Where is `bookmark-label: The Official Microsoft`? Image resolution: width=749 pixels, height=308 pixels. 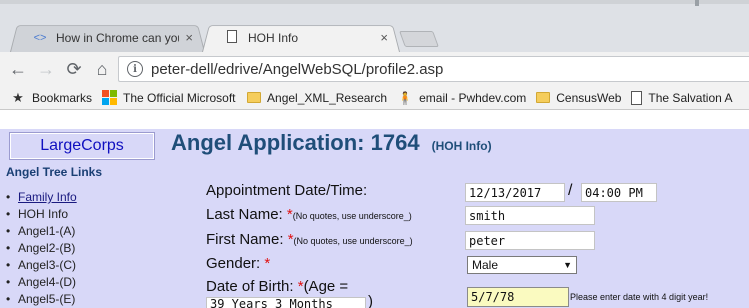 bookmark-label: The Official Microsoft is located at coordinates (179, 97).